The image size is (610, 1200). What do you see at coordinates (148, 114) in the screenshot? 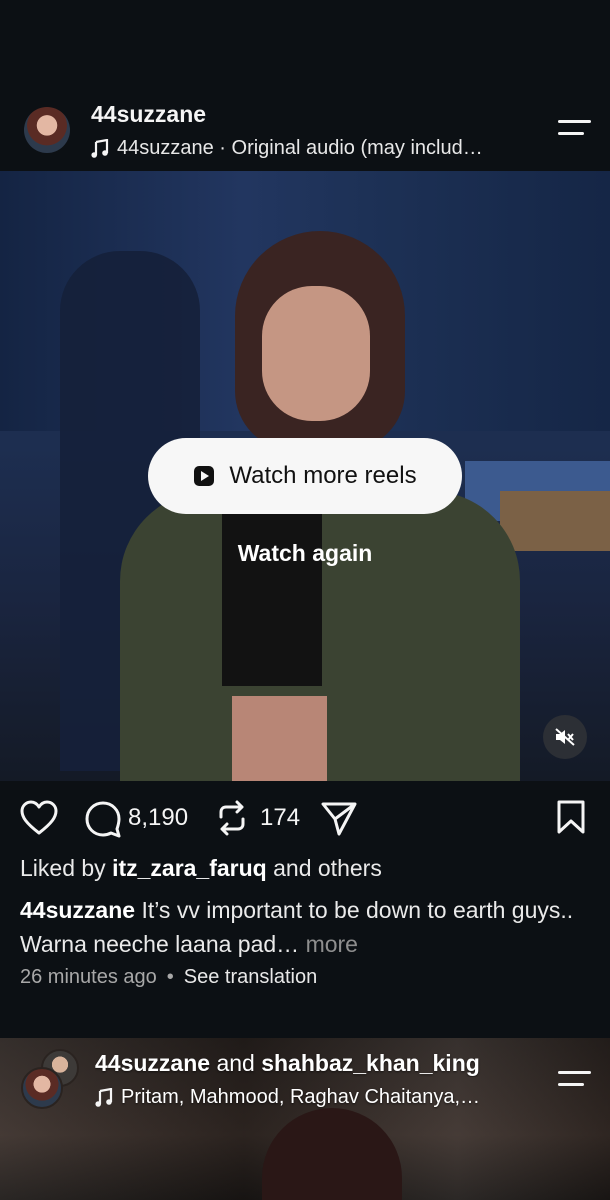
I see `post-username: 44suzzane` at bounding box center [148, 114].